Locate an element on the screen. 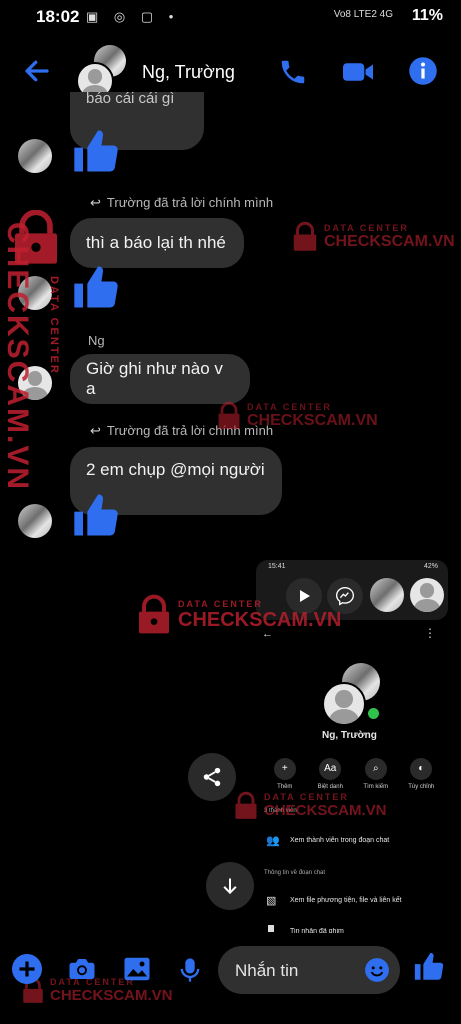  pinned-link: Tin nhắn đã ghim is located at coordinates (317, 930).